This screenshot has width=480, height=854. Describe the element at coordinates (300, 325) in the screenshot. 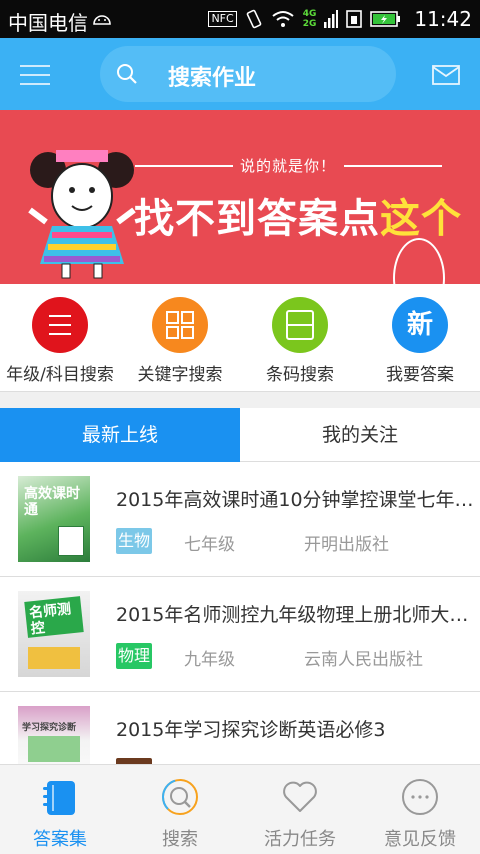

I see `barcode-scan-icon` at that location.